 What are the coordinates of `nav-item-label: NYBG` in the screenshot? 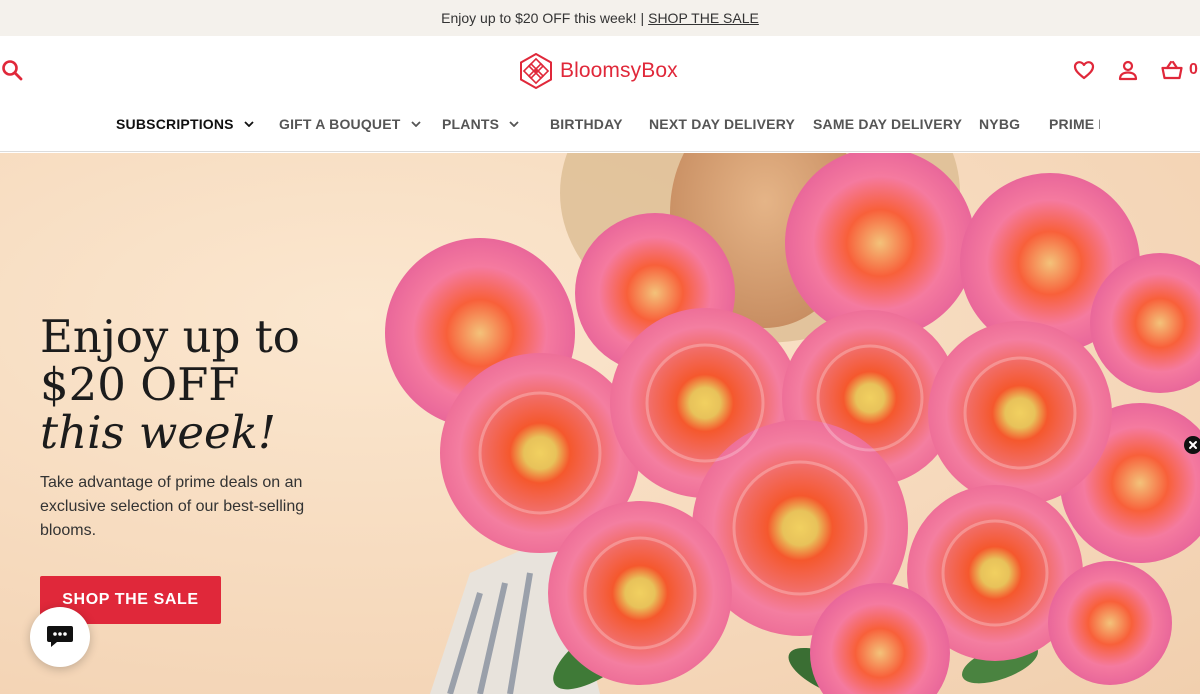 It's located at (1000, 124).